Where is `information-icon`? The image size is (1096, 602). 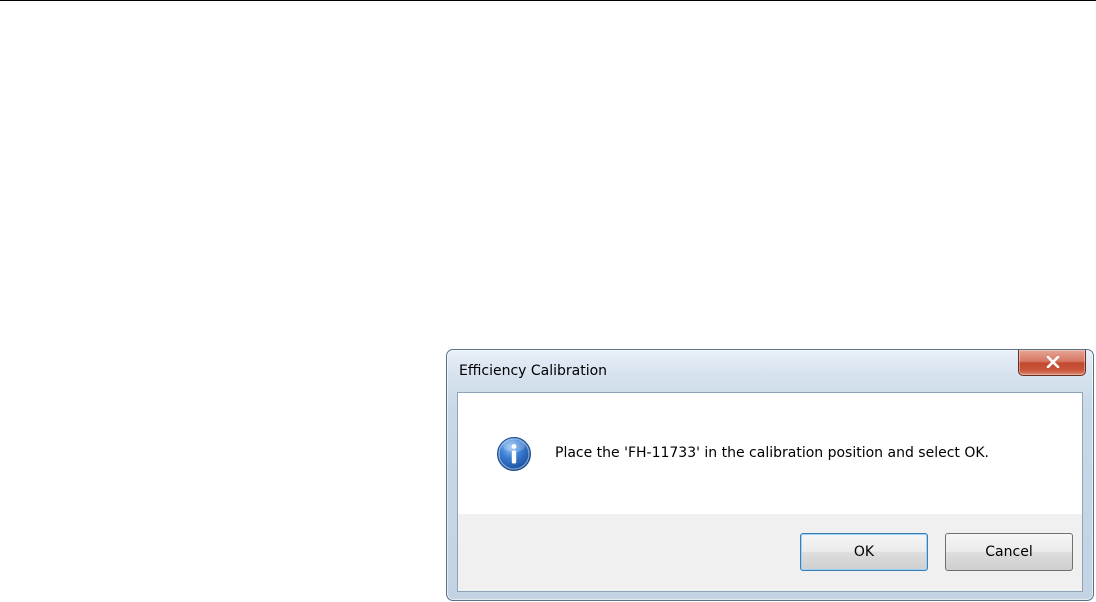
information-icon is located at coordinates (514, 454).